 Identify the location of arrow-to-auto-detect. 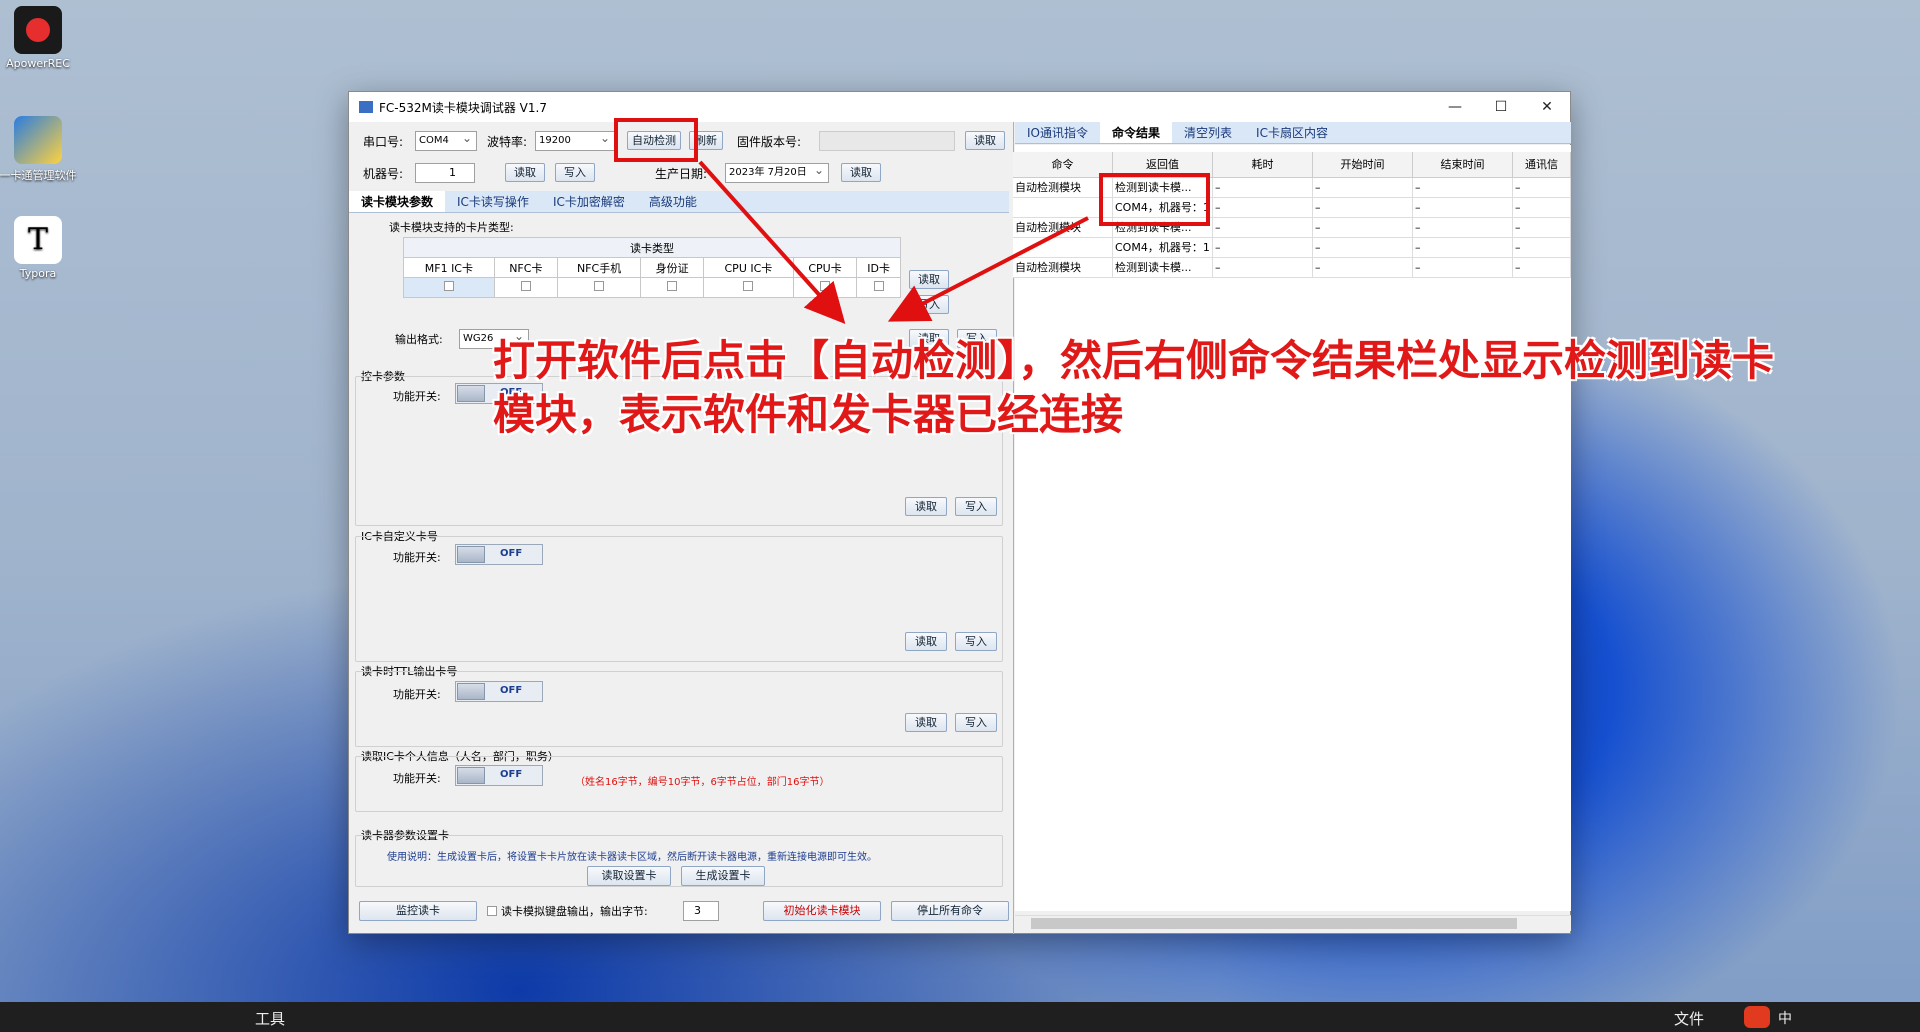
(772, 242).